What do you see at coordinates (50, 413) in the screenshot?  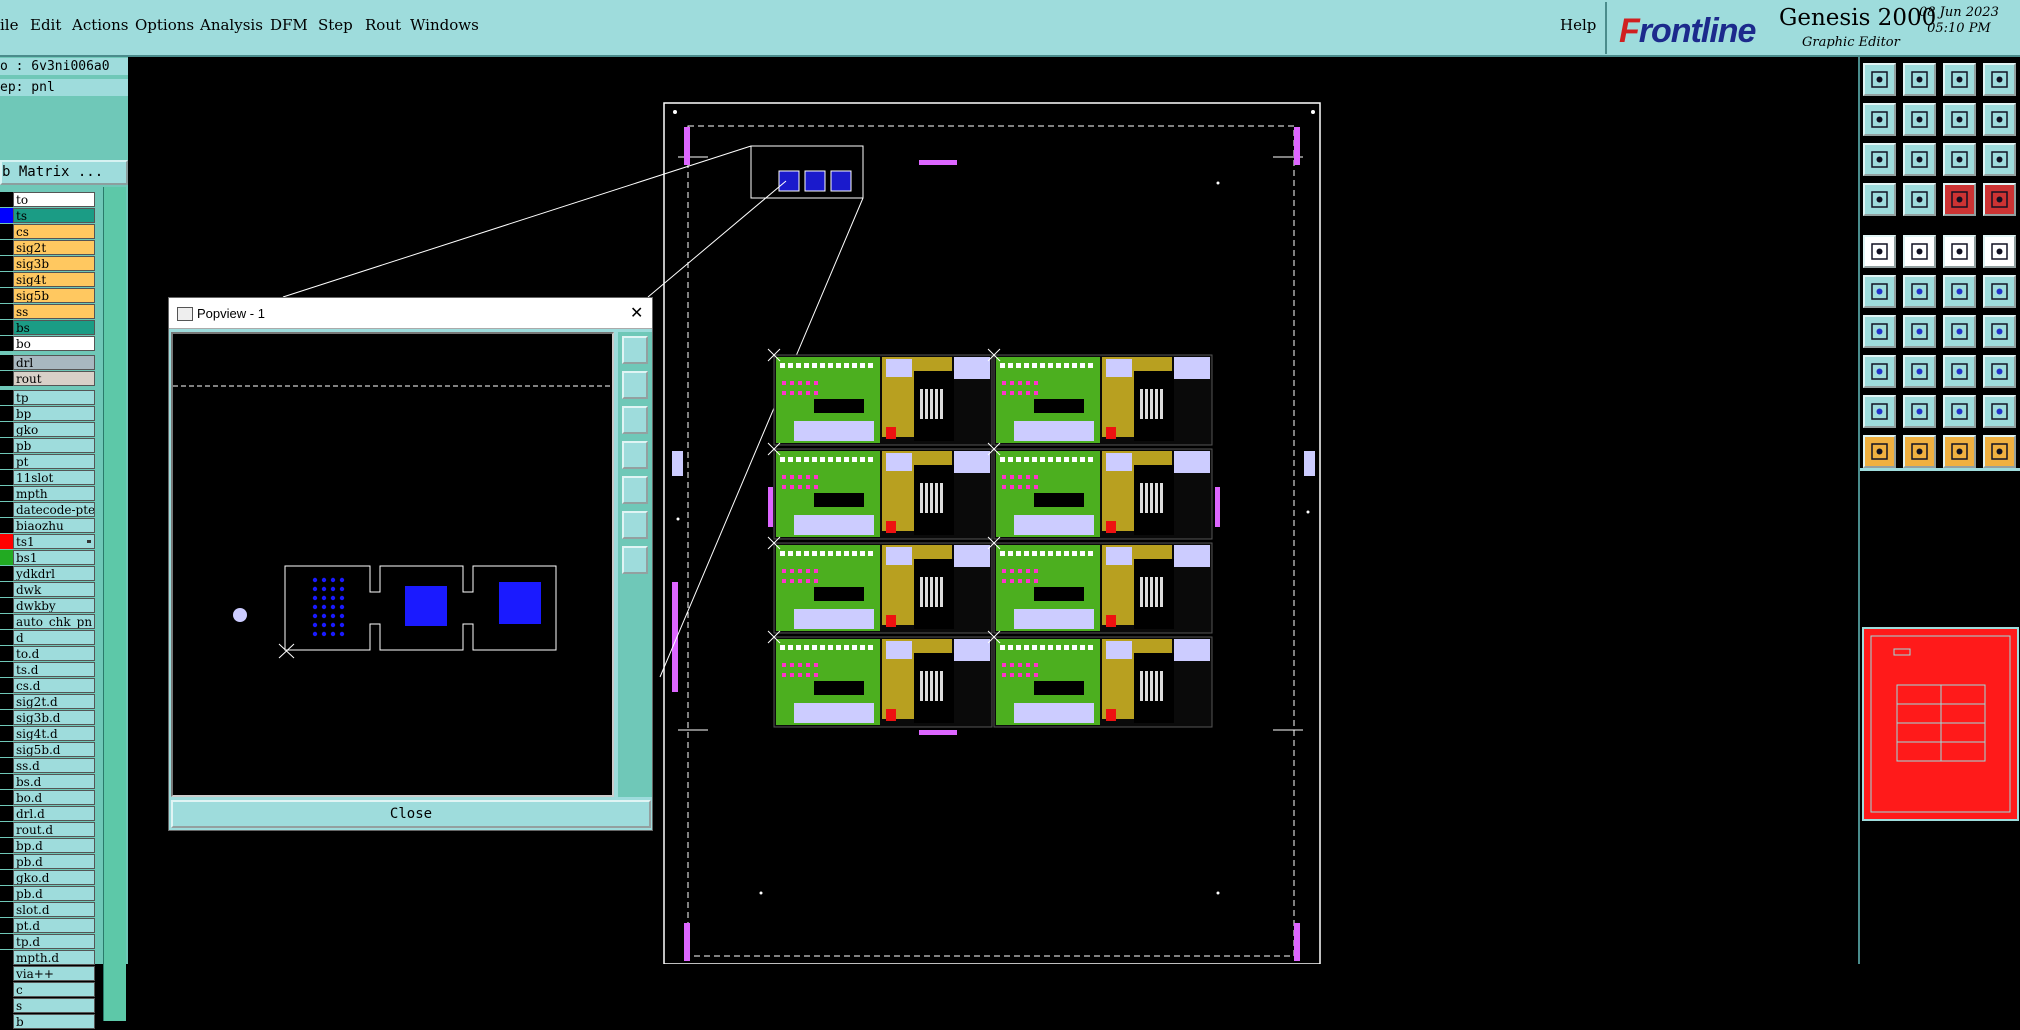 I see `layer-row: bp` at bounding box center [50, 413].